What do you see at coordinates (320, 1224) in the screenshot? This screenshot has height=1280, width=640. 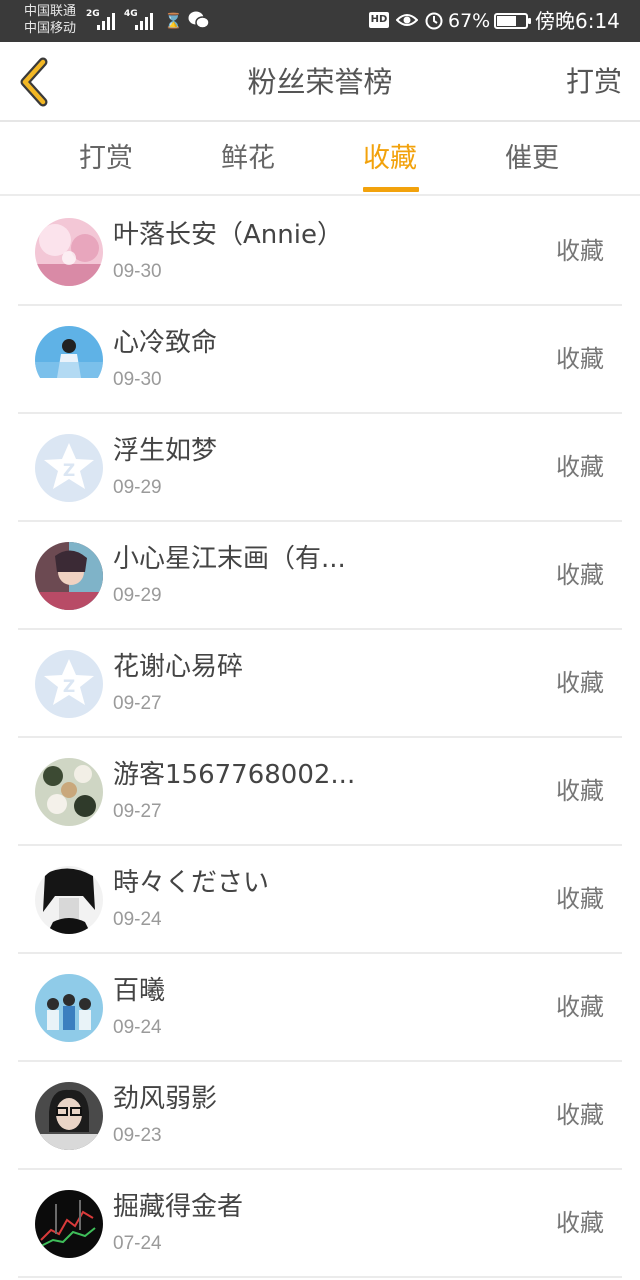 I see `list-item: 掘藏得金者 07-24 收藏` at bounding box center [320, 1224].